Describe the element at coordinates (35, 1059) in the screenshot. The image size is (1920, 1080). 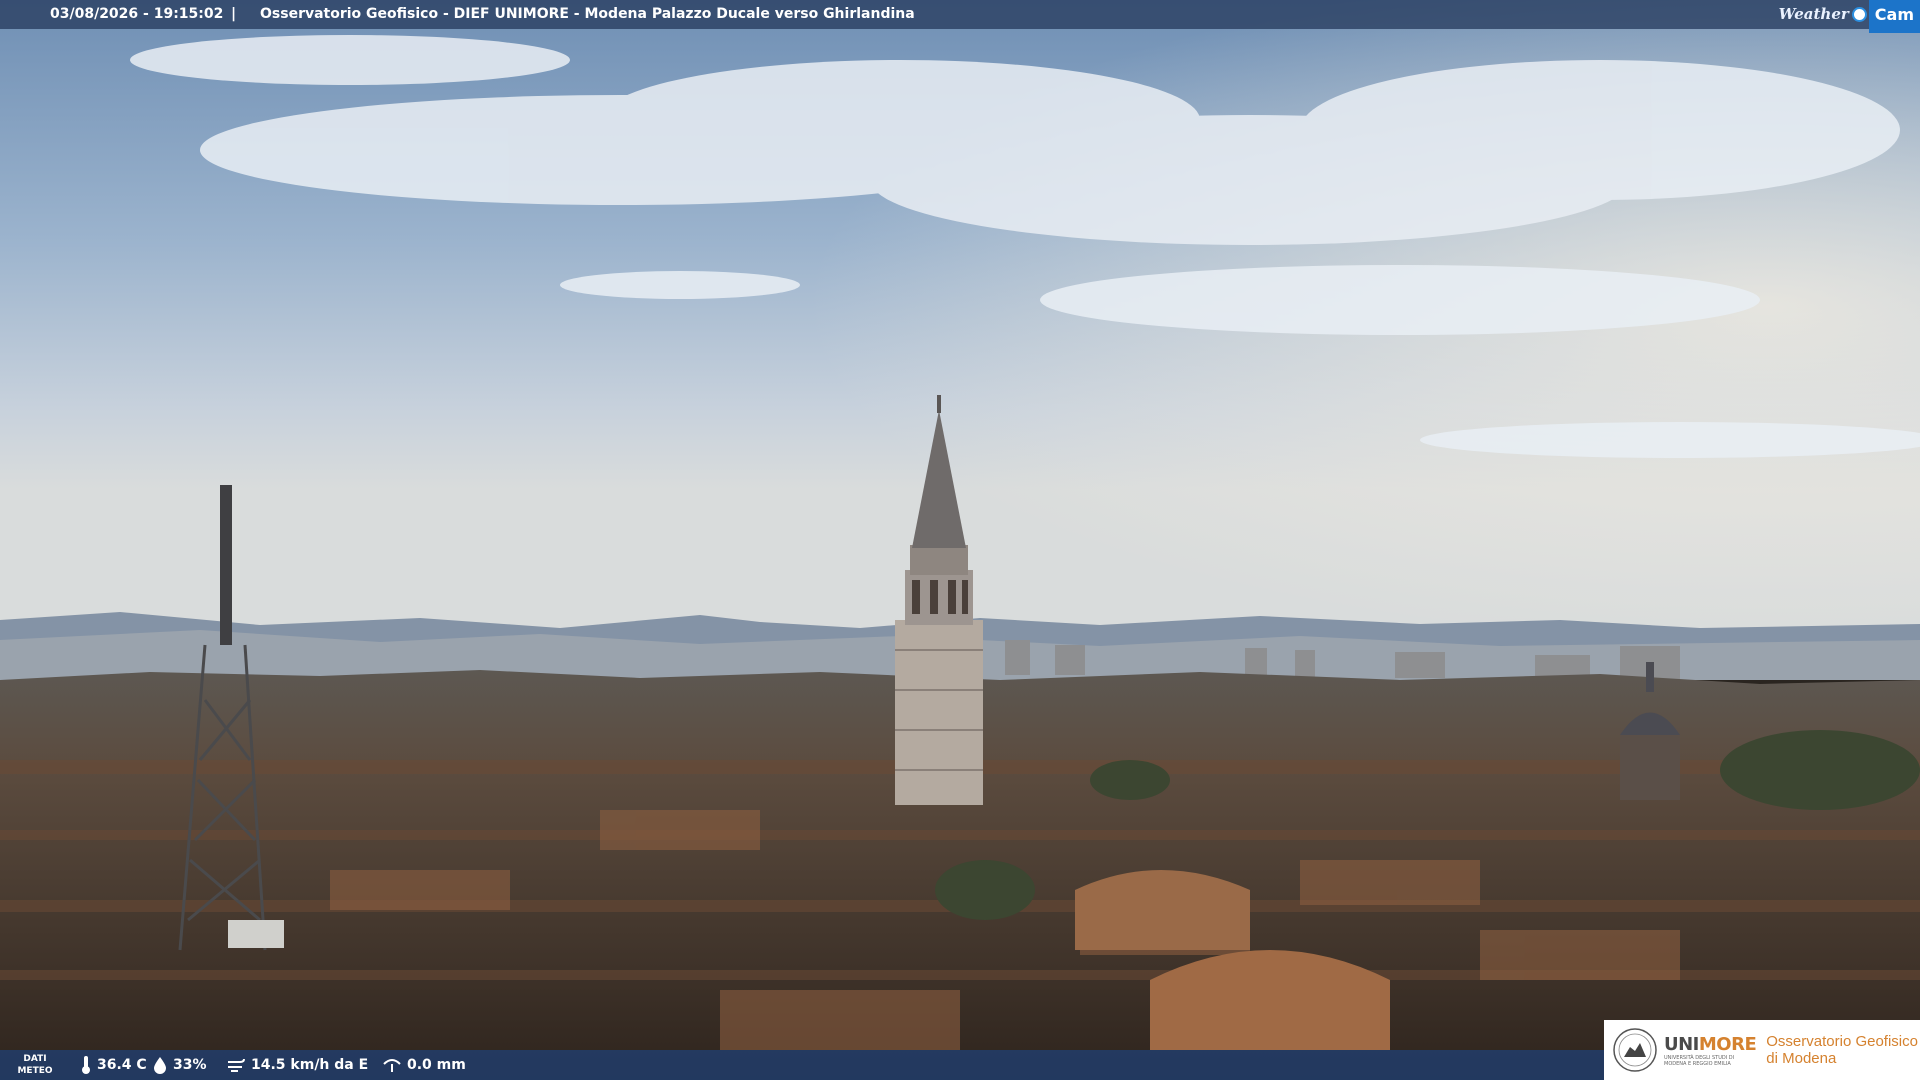
I see `weather-label-line1: DATI` at that location.